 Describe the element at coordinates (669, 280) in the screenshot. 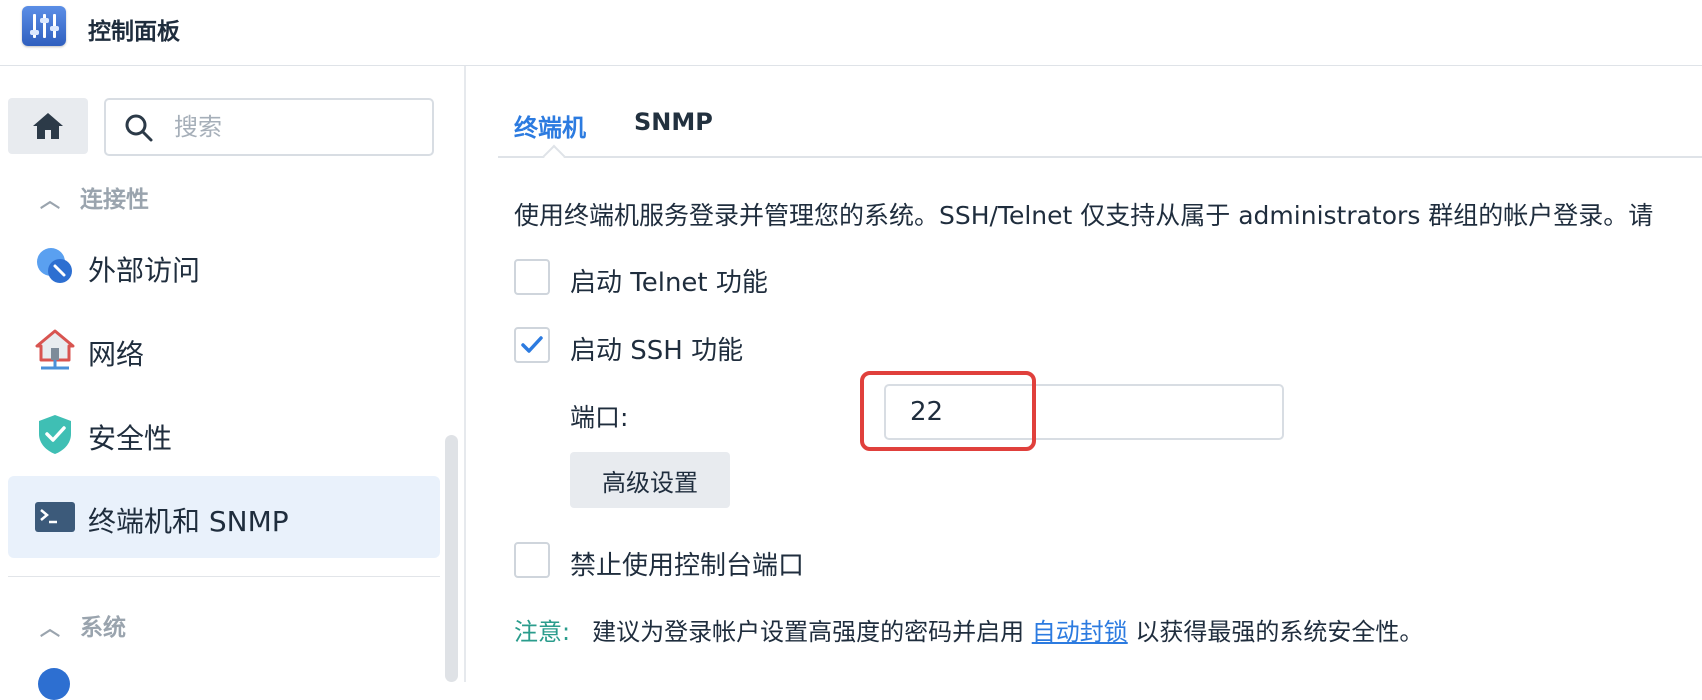

I see `telnet-label: 启动 Telnet 功能` at that location.